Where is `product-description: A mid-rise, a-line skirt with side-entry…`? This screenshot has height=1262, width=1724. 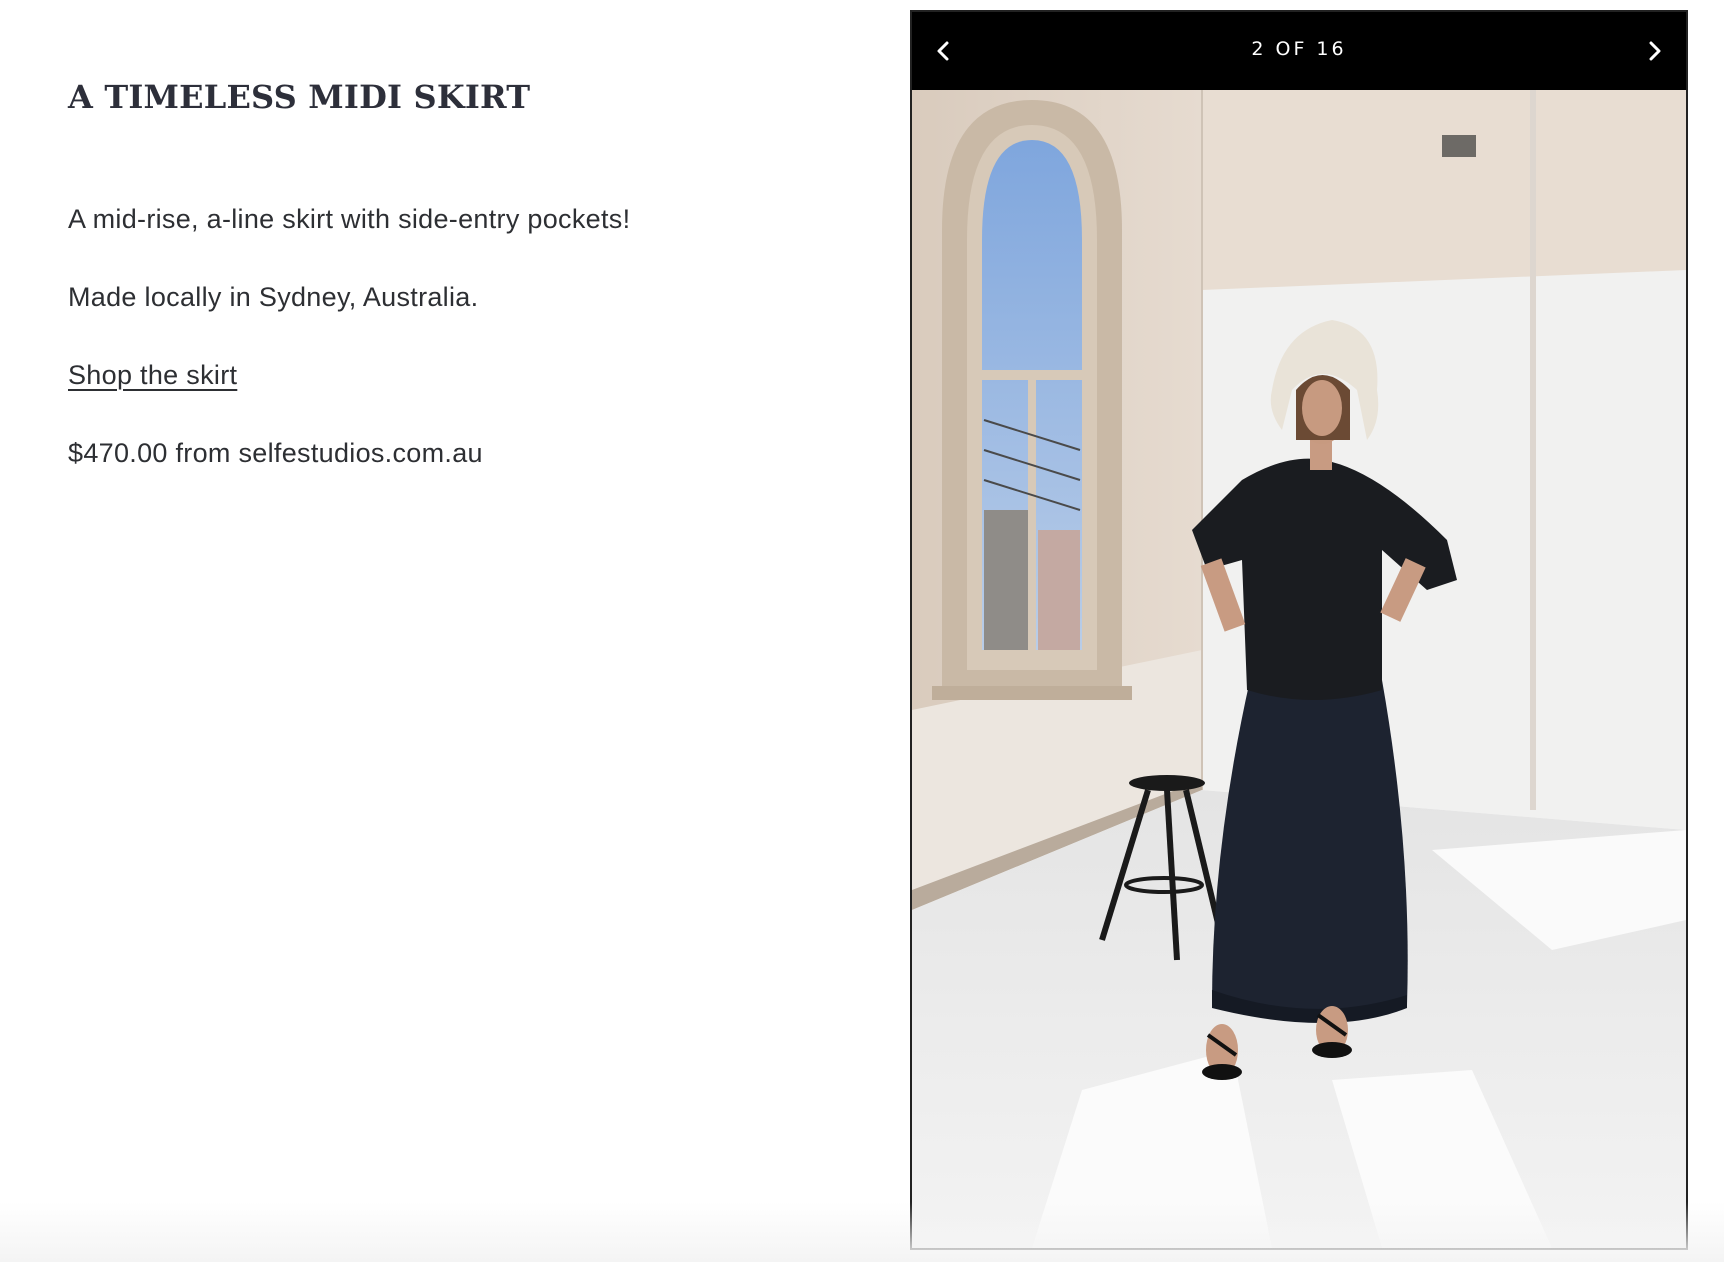 product-description: A mid-rise, a-line skirt with side-entry… is located at coordinates (349, 219).